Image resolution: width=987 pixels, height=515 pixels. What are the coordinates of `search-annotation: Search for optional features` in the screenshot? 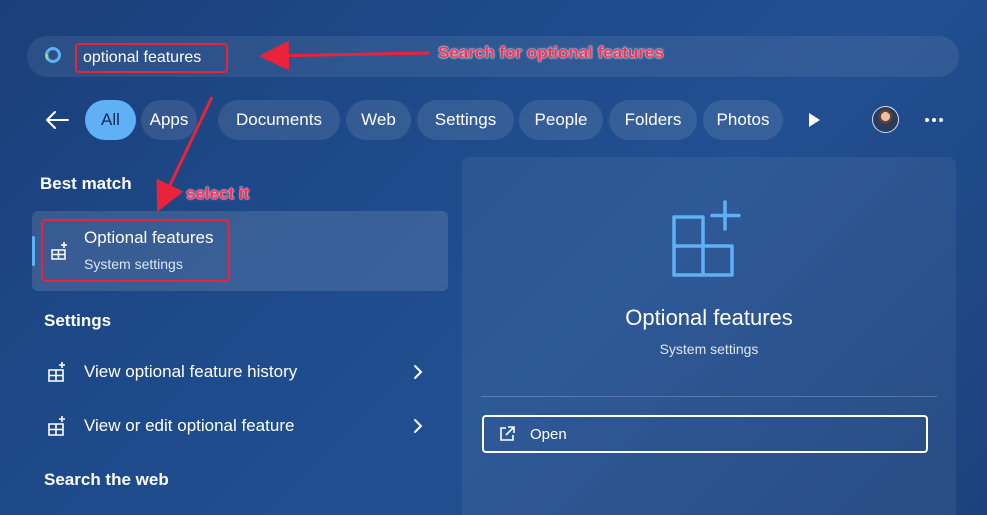 It's located at (551, 52).